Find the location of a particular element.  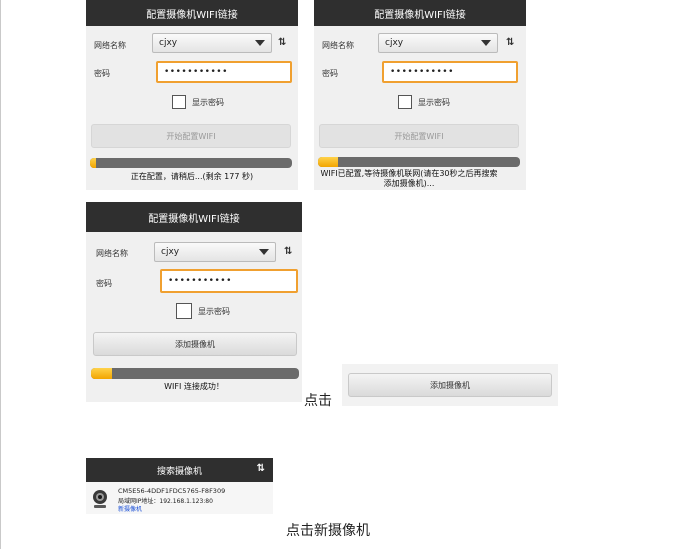

add-camera-snippet: 添加摄像机 is located at coordinates (450, 385).